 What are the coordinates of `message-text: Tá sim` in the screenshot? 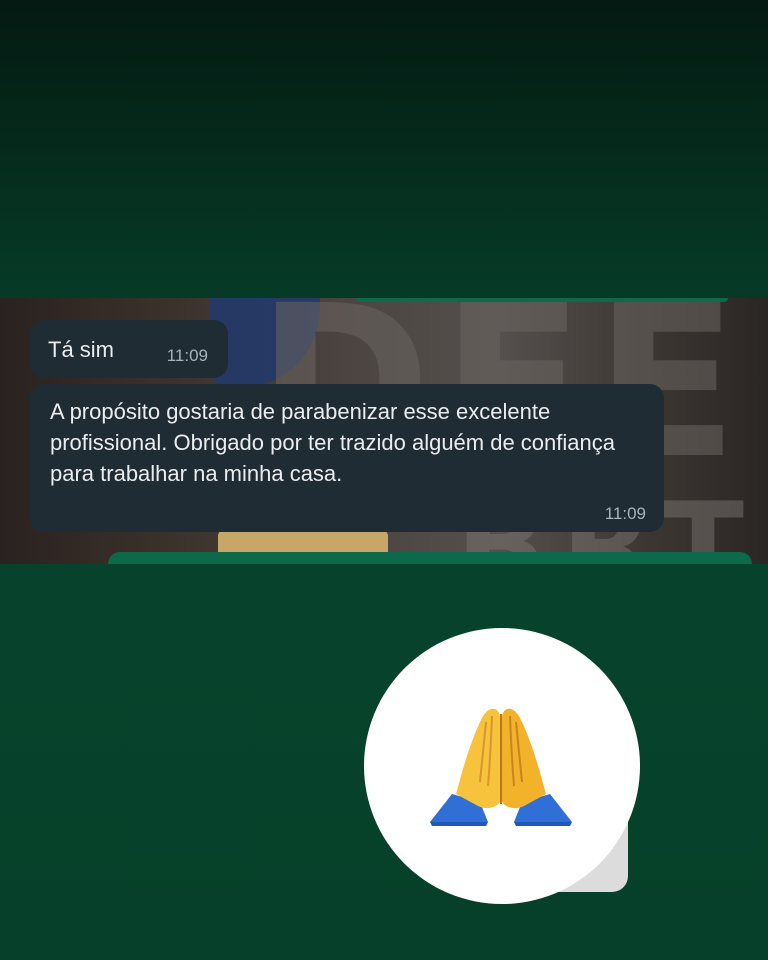 It's located at (81, 349).